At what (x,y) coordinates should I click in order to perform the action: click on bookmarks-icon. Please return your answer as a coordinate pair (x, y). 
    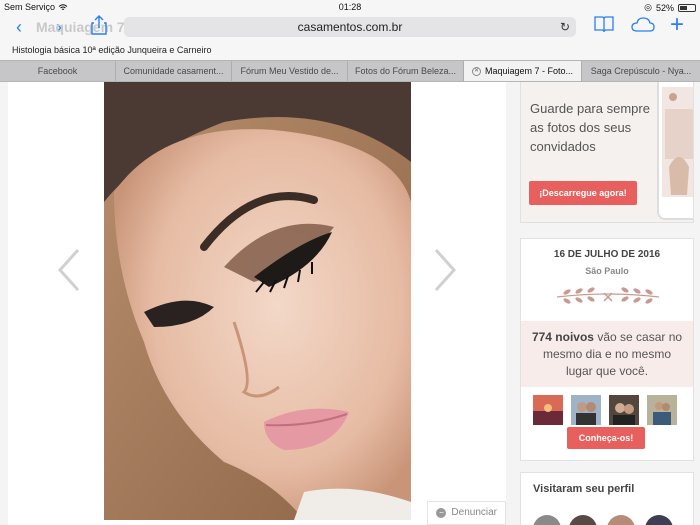
    Looking at the image, I should click on (604, 26).